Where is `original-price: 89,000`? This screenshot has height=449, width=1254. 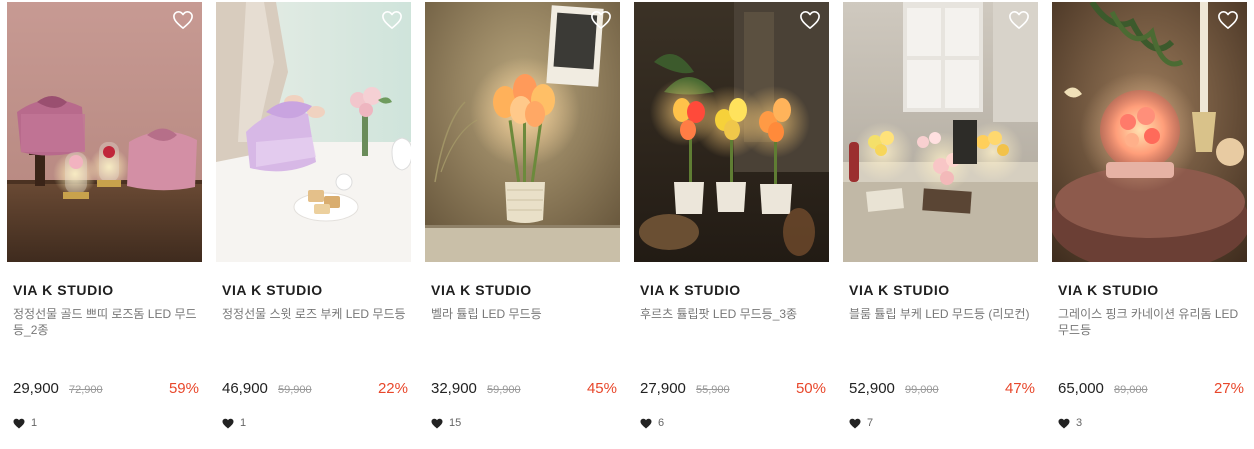
original-price: 89,000 is located at coordinates (1131, 390).